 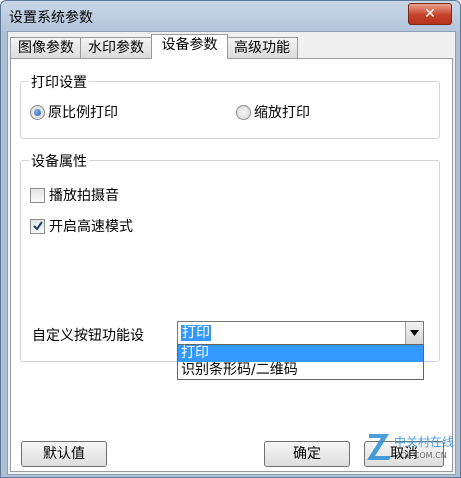 What do you see at coordinates (189, 46) in the screenshot?
I see `tab-device-params: 设备参数` at bounding box center [189, 46].